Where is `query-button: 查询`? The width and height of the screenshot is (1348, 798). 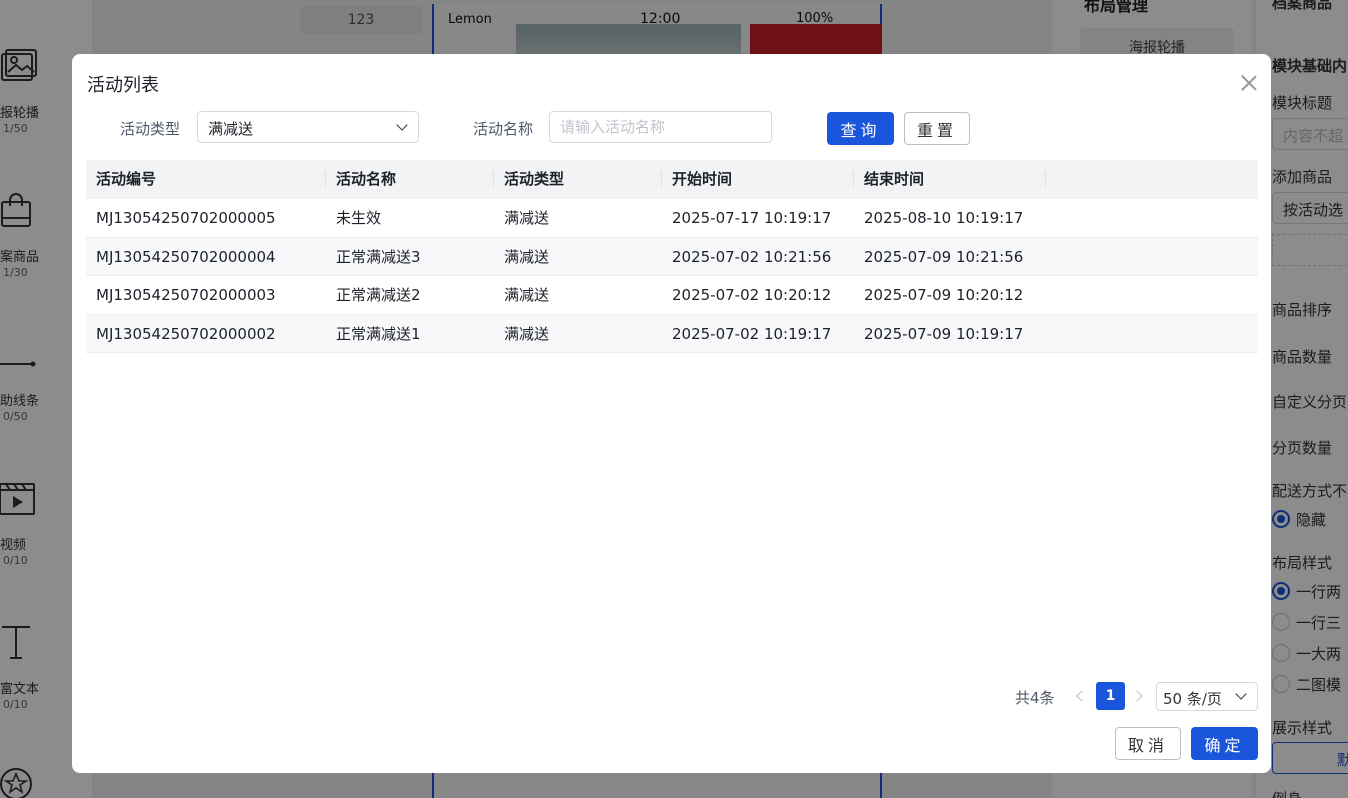
query-button: 查询 is located at coordinates (860, 128).